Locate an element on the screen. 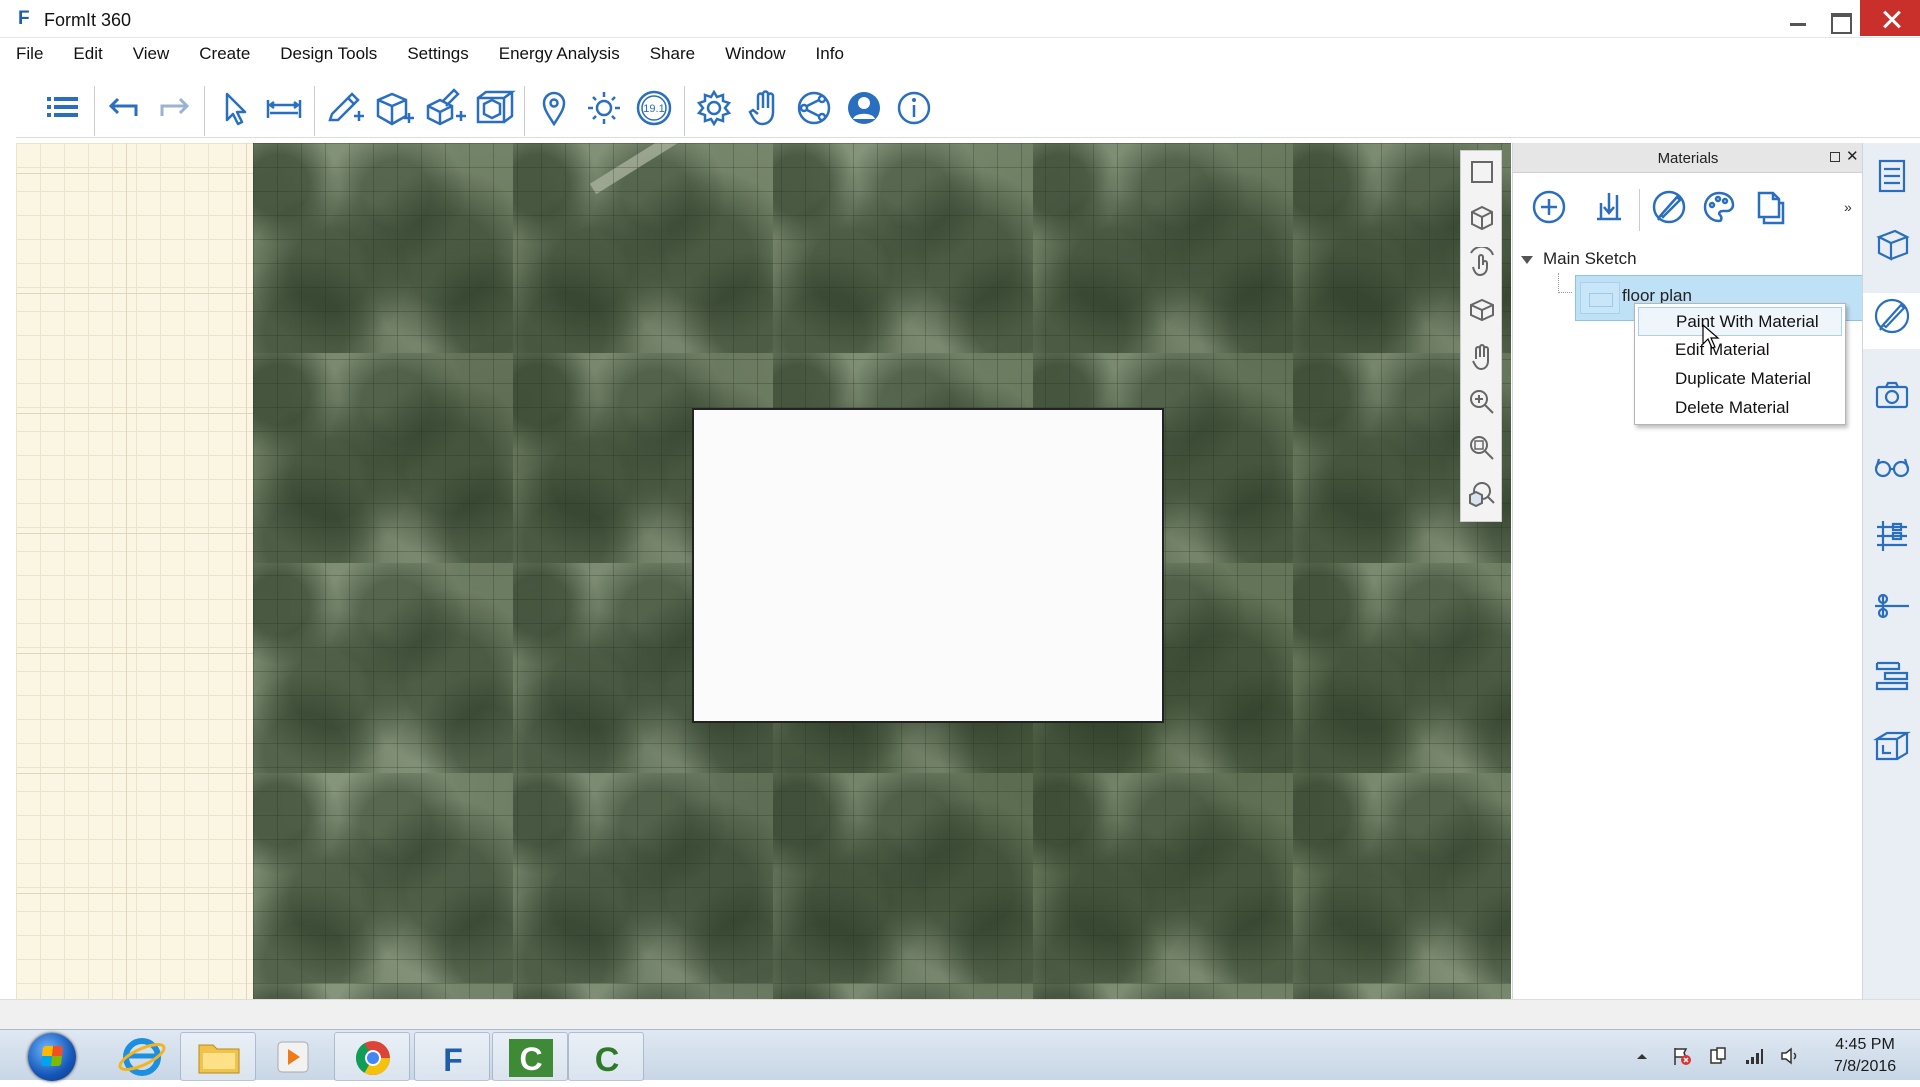 The width and height of the screenshot is (1920, 1087). right-panel-strip is located at coordinates (1891, 571).